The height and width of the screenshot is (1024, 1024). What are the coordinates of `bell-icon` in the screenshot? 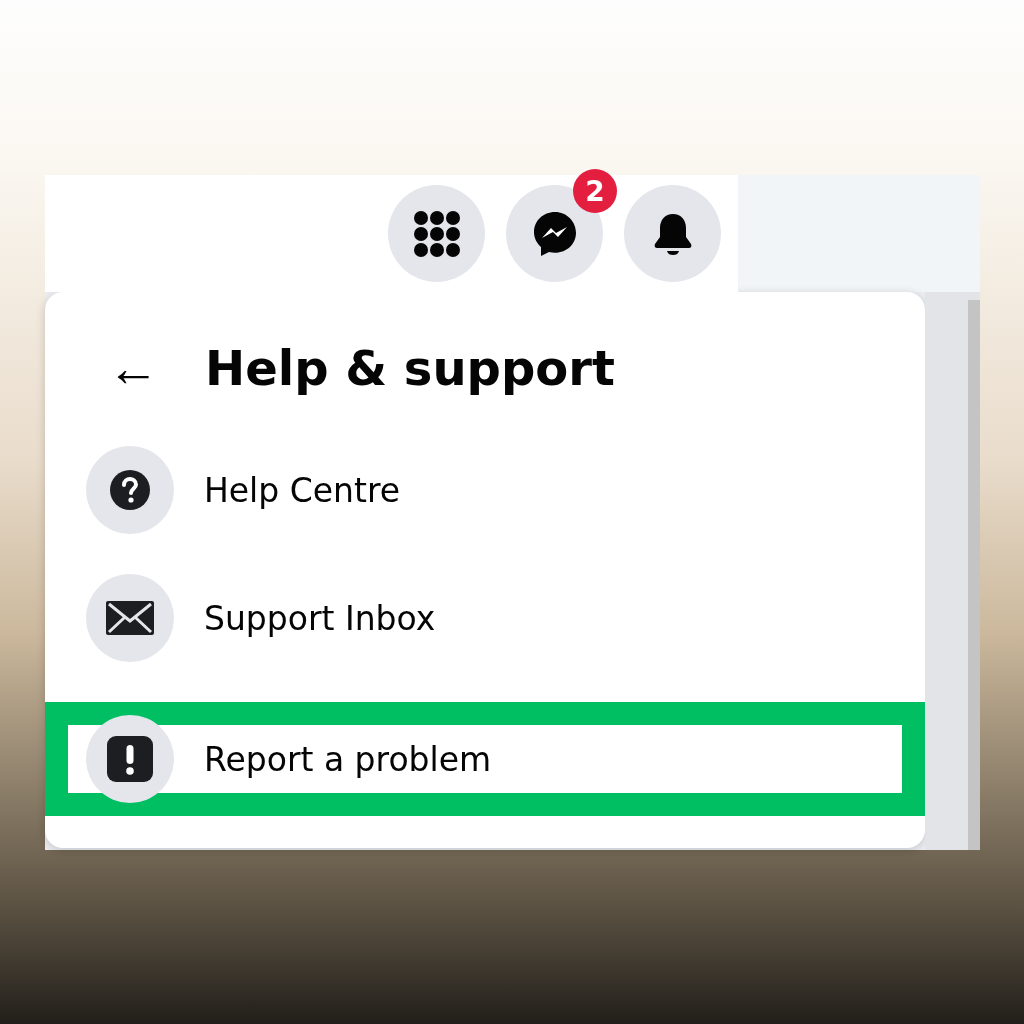 It's located at (672, 233).